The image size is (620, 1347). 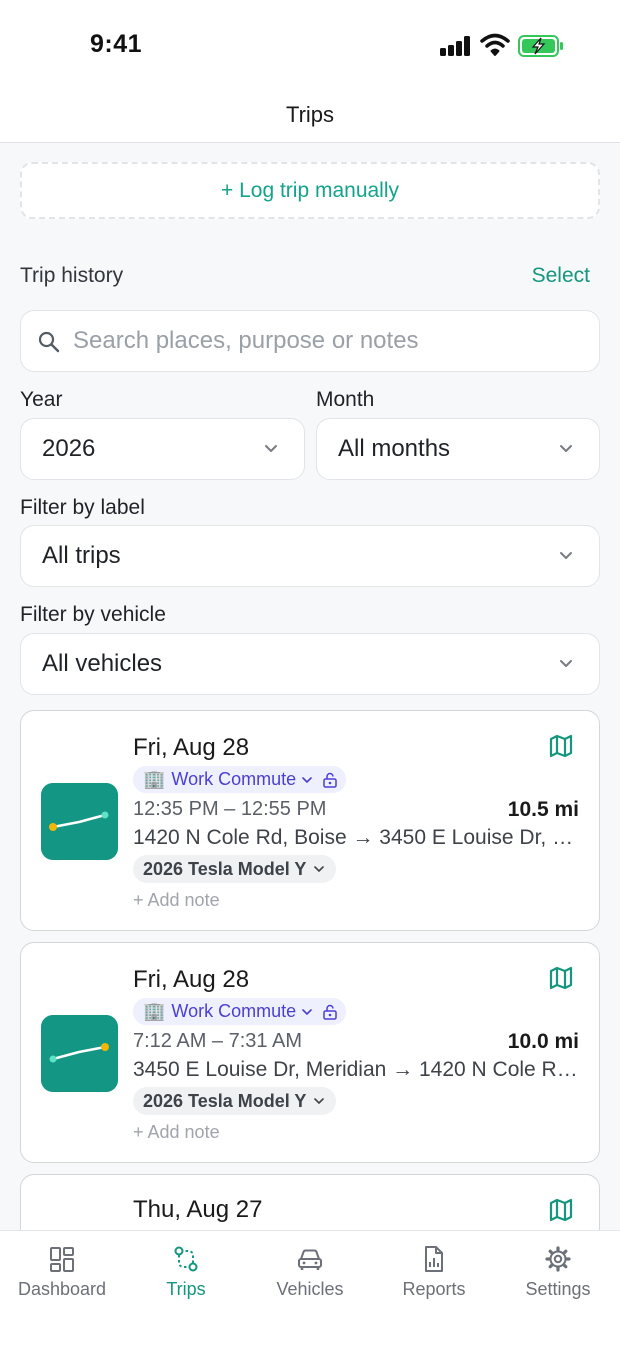 I want to click on tab-reports: Reports, so click(x=434, y=1276).